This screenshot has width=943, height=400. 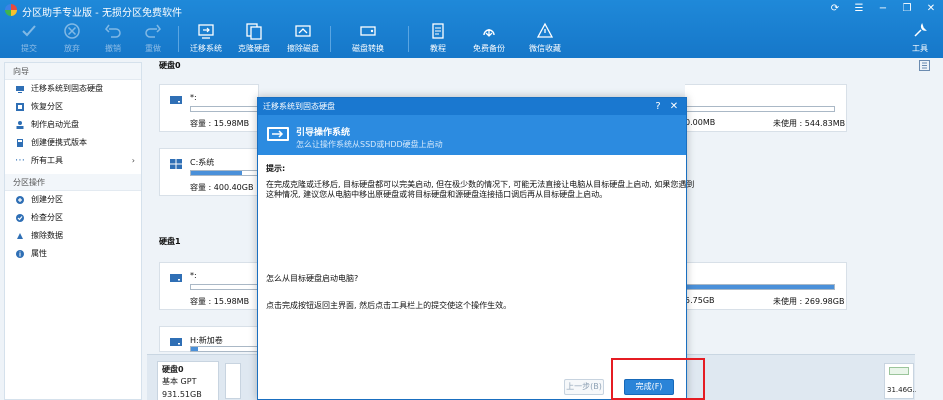 What do you see at coordinates (39, 253) in the screenshot?
I see `sidebar-item-label: 属性` at bounding box center [39, 253].